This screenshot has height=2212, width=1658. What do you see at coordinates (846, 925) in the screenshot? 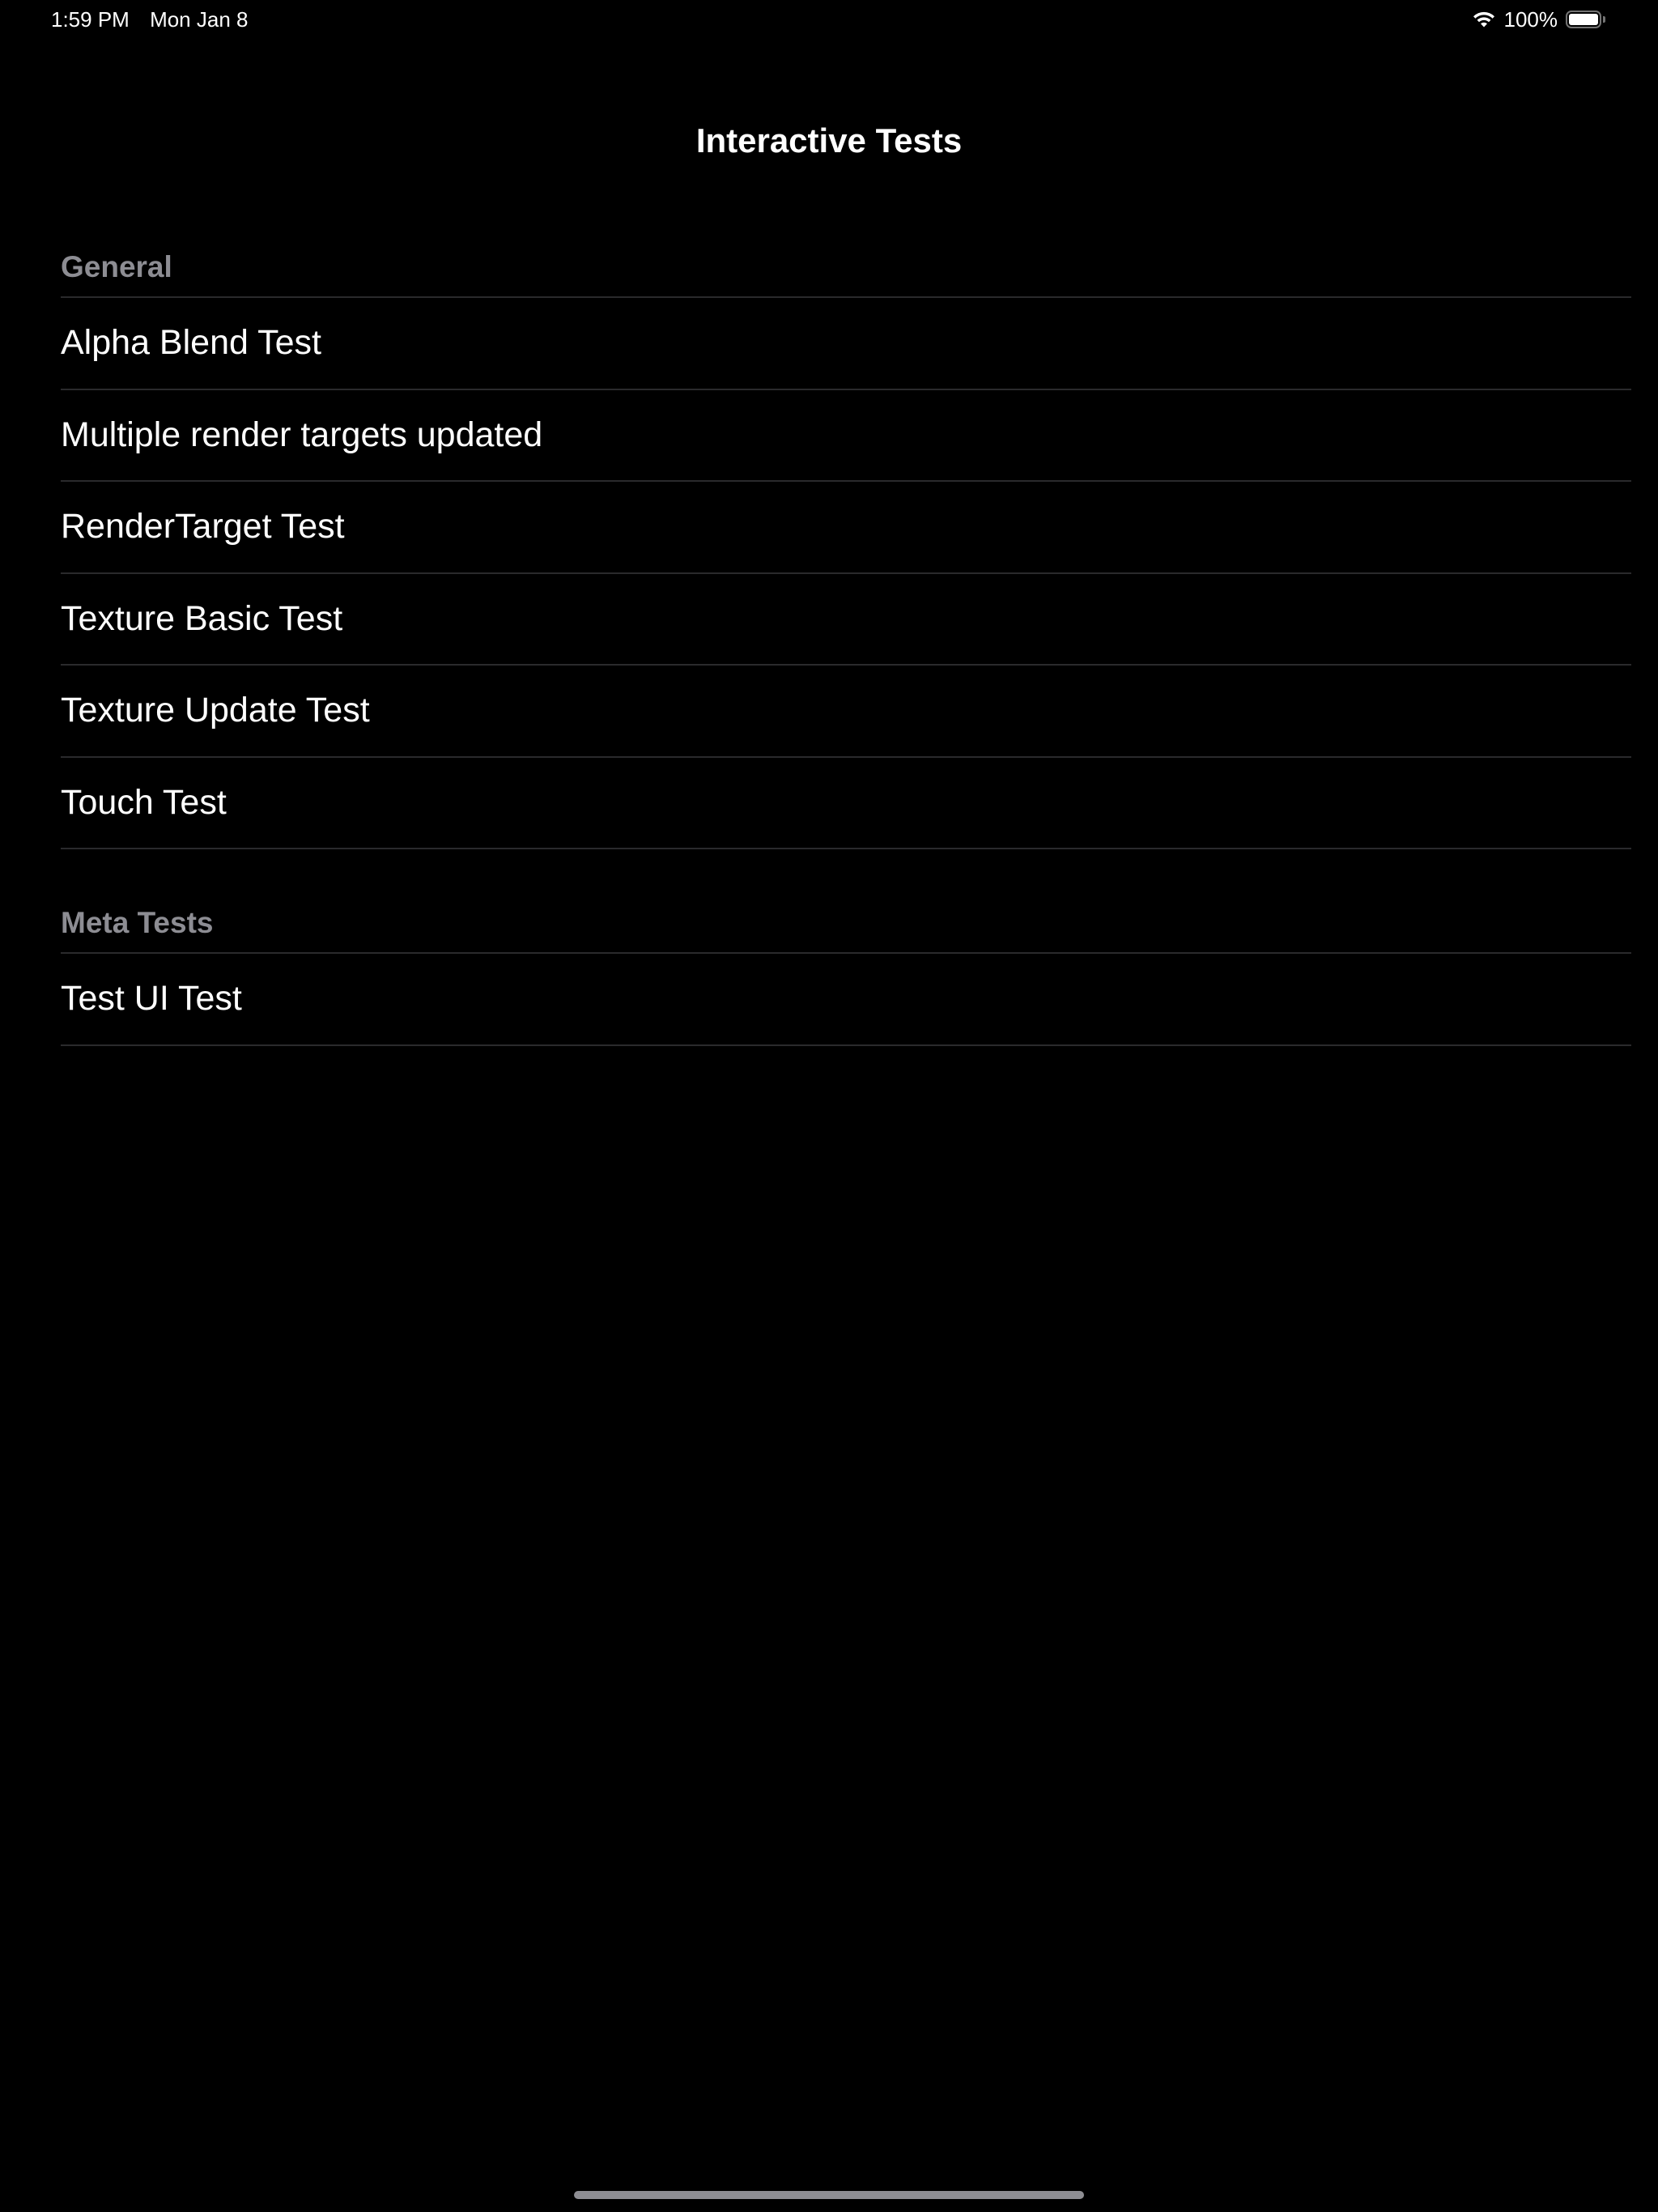
I see `section-header-meta-tests: Meta Tests` at bounding box center [846, 925].